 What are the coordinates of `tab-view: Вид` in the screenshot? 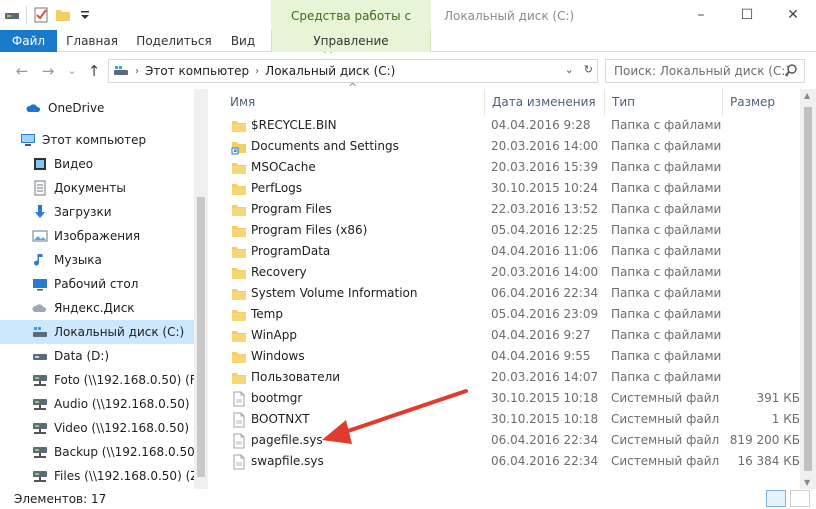 It's located at (243, 41).